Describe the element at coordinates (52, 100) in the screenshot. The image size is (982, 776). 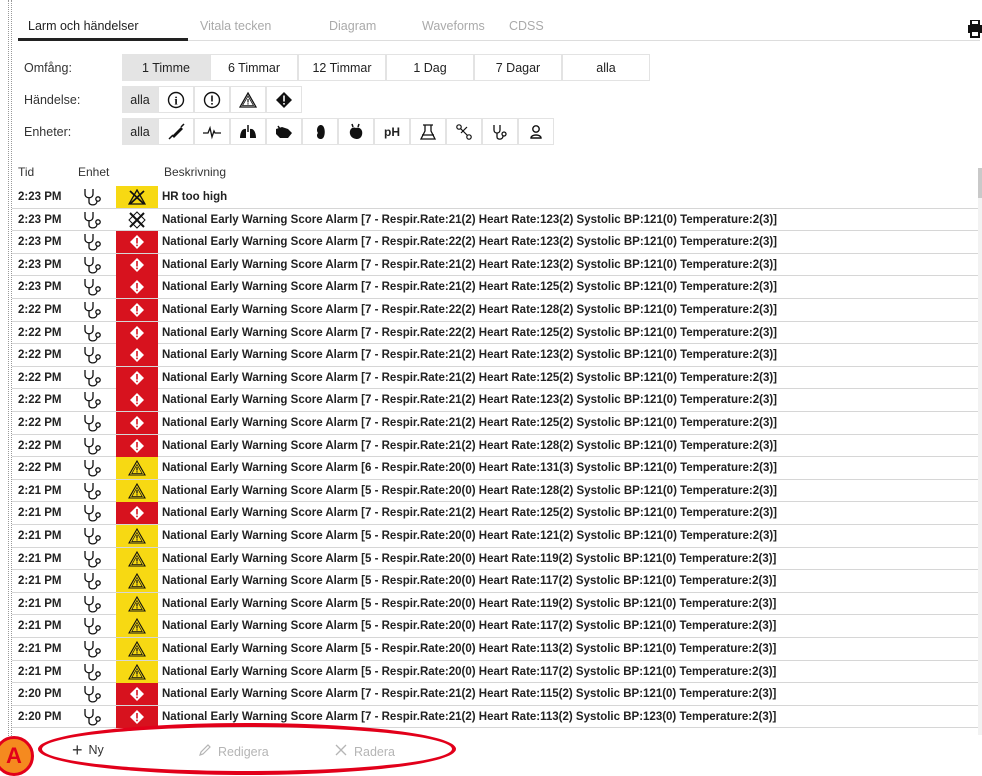
I see `event-label: Händelse:` at that location.